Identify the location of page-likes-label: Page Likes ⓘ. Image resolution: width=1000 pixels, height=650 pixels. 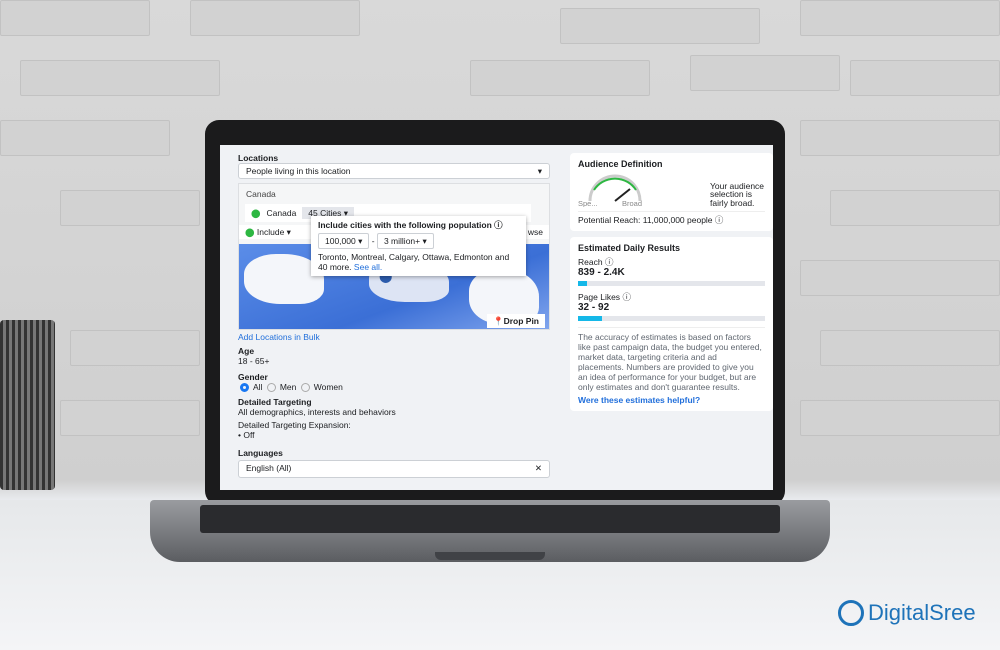
(604, 297).